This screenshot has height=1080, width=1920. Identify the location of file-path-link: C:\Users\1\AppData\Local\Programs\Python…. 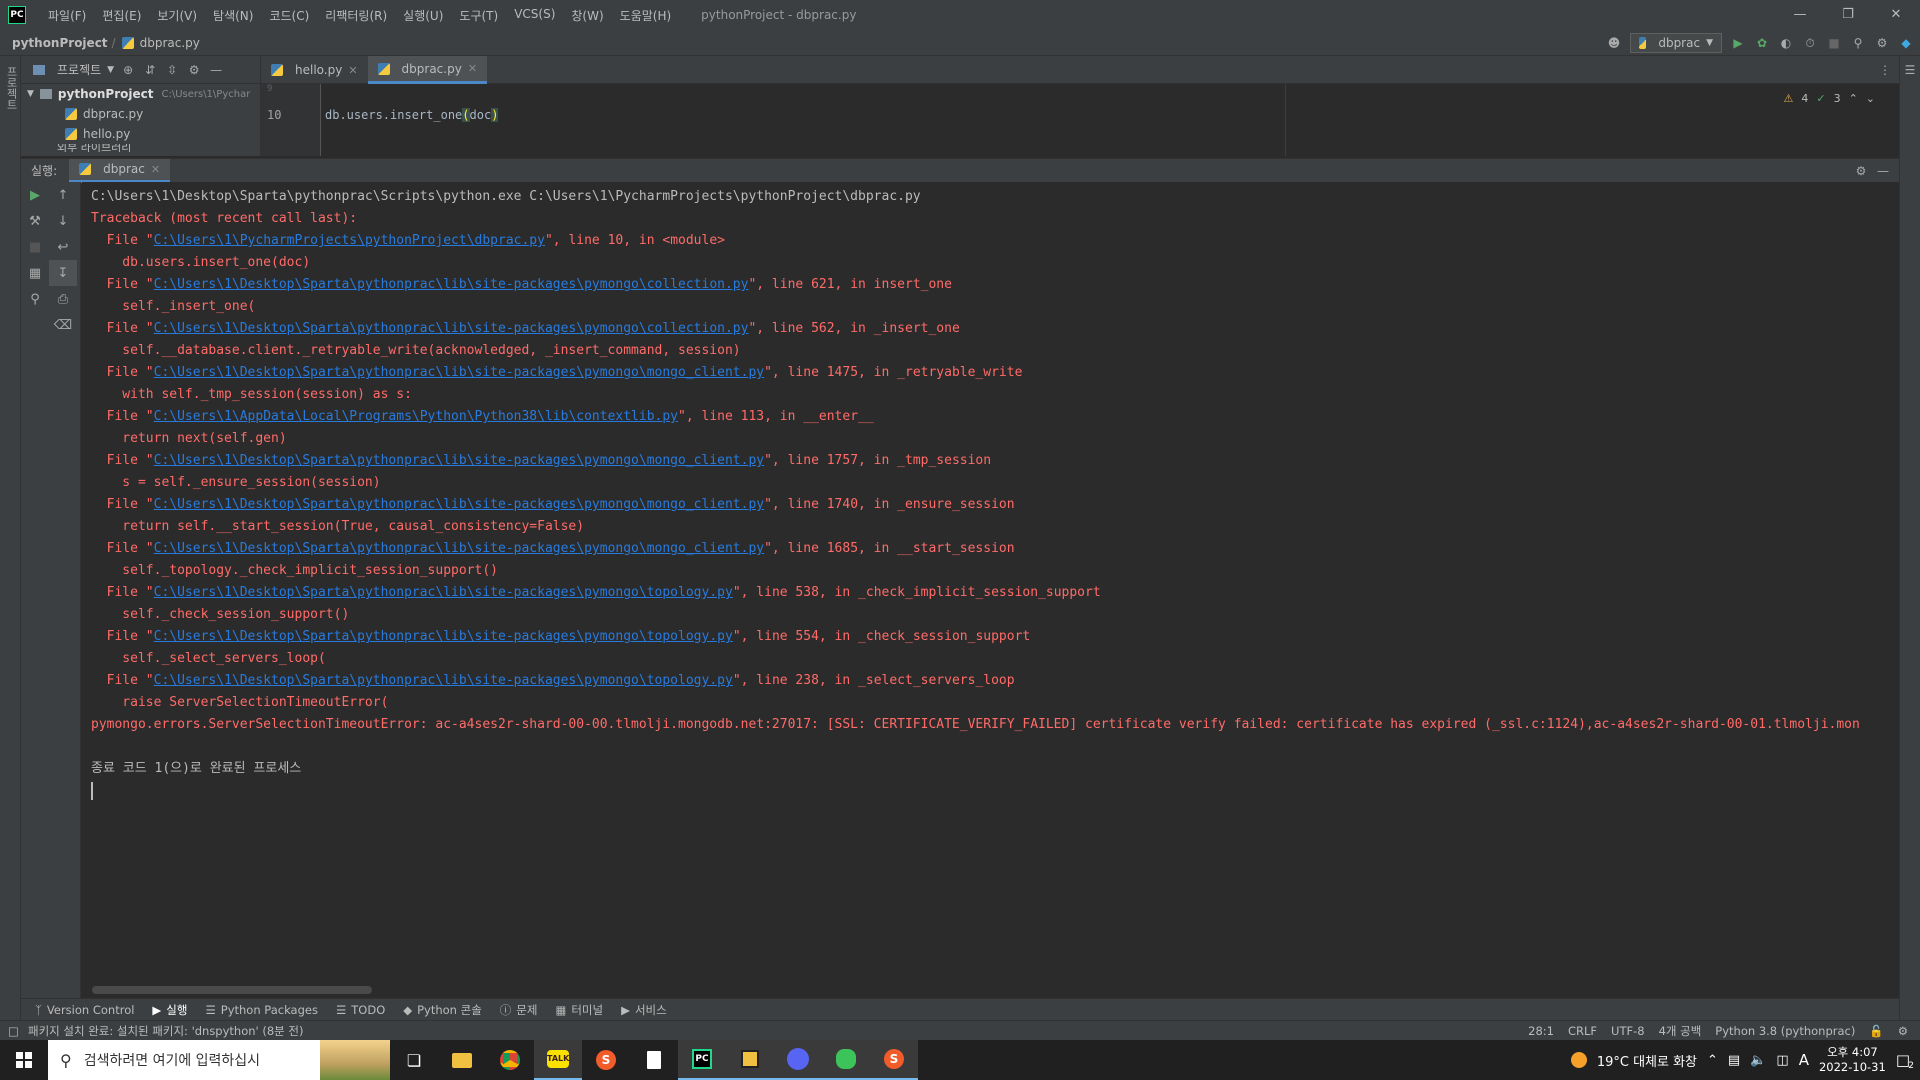
(416, 416).